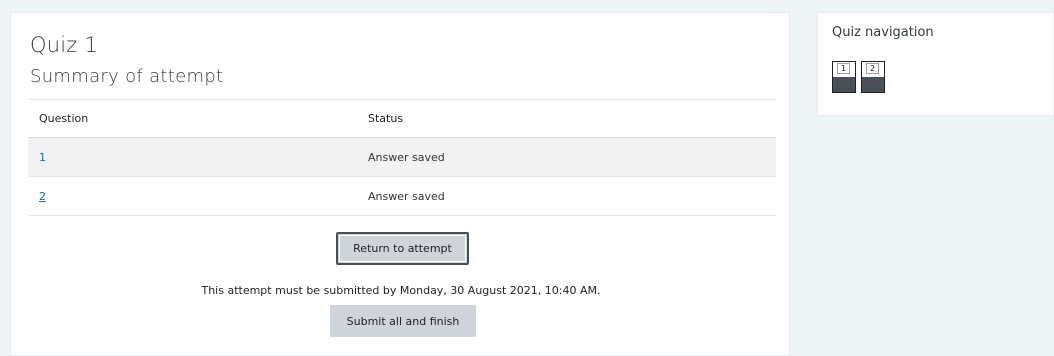  What do you see at coordinates (883, 32) in the screenshot?
I see `quiz-navigation-title: Quiz navigation` at bounding box center [883, 32].